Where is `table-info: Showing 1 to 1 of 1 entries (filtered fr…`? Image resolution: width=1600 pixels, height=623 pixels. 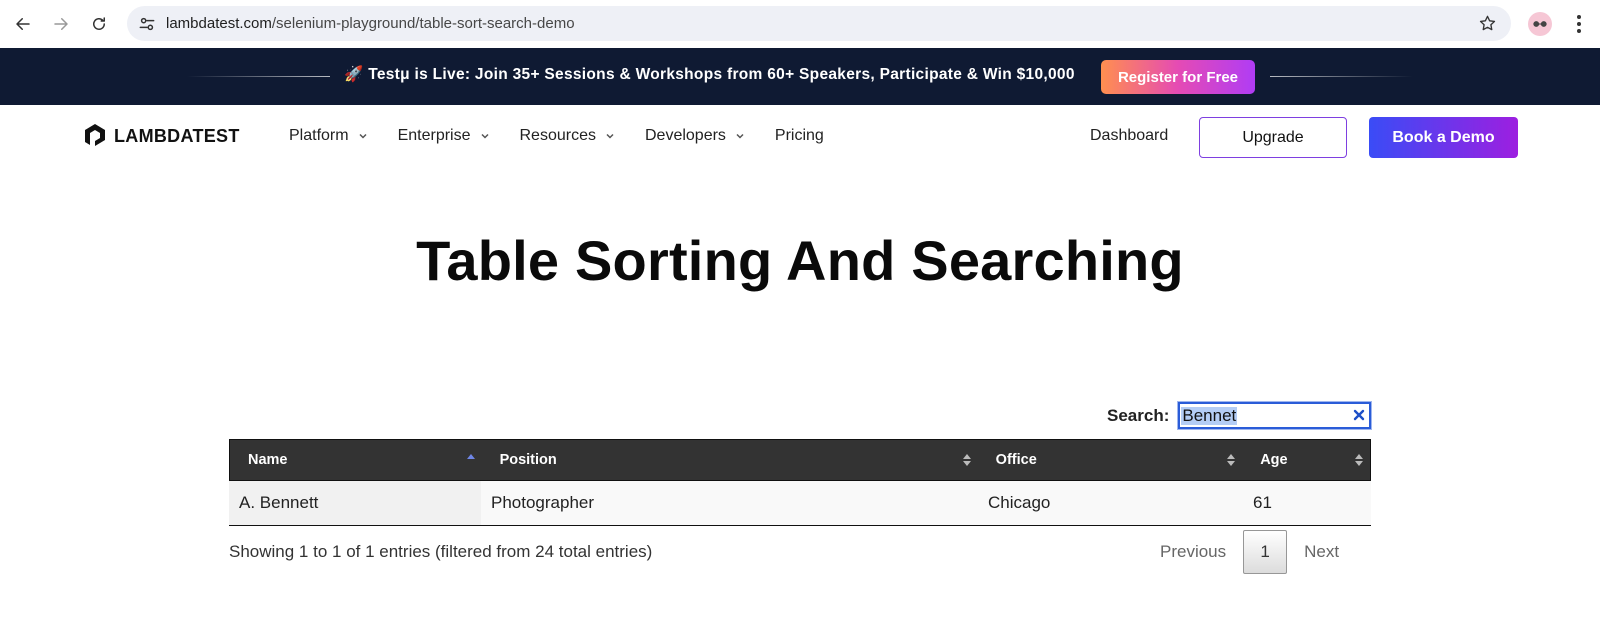 table-info: Showing 1 to 1 of 1 entries (filtered fr… is located at coordinates (441, 551).